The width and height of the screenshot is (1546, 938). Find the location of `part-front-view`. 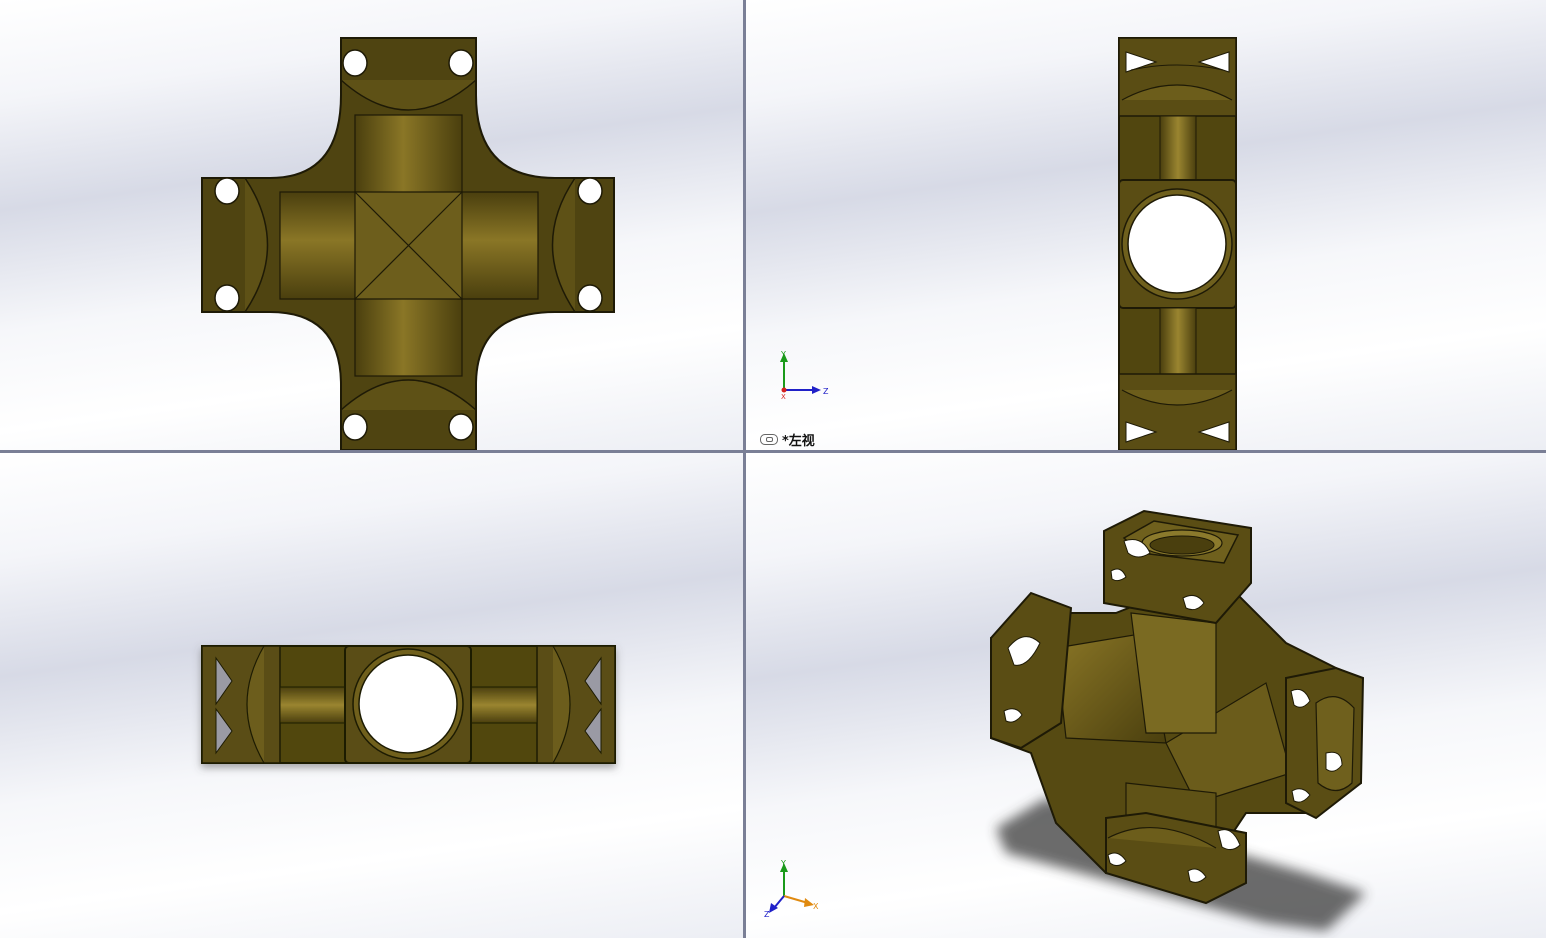

part-front-view is located at coordinates (408, 243).